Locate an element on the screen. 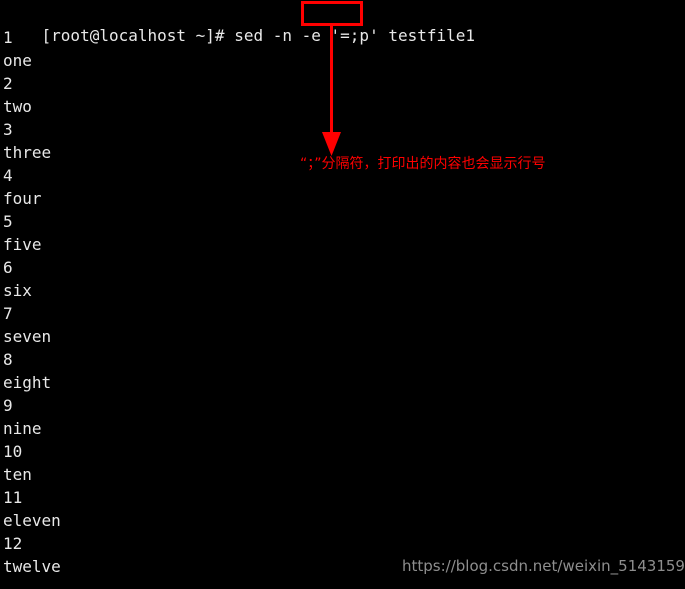  output-line: eleven is located at coordinates (32, 520).